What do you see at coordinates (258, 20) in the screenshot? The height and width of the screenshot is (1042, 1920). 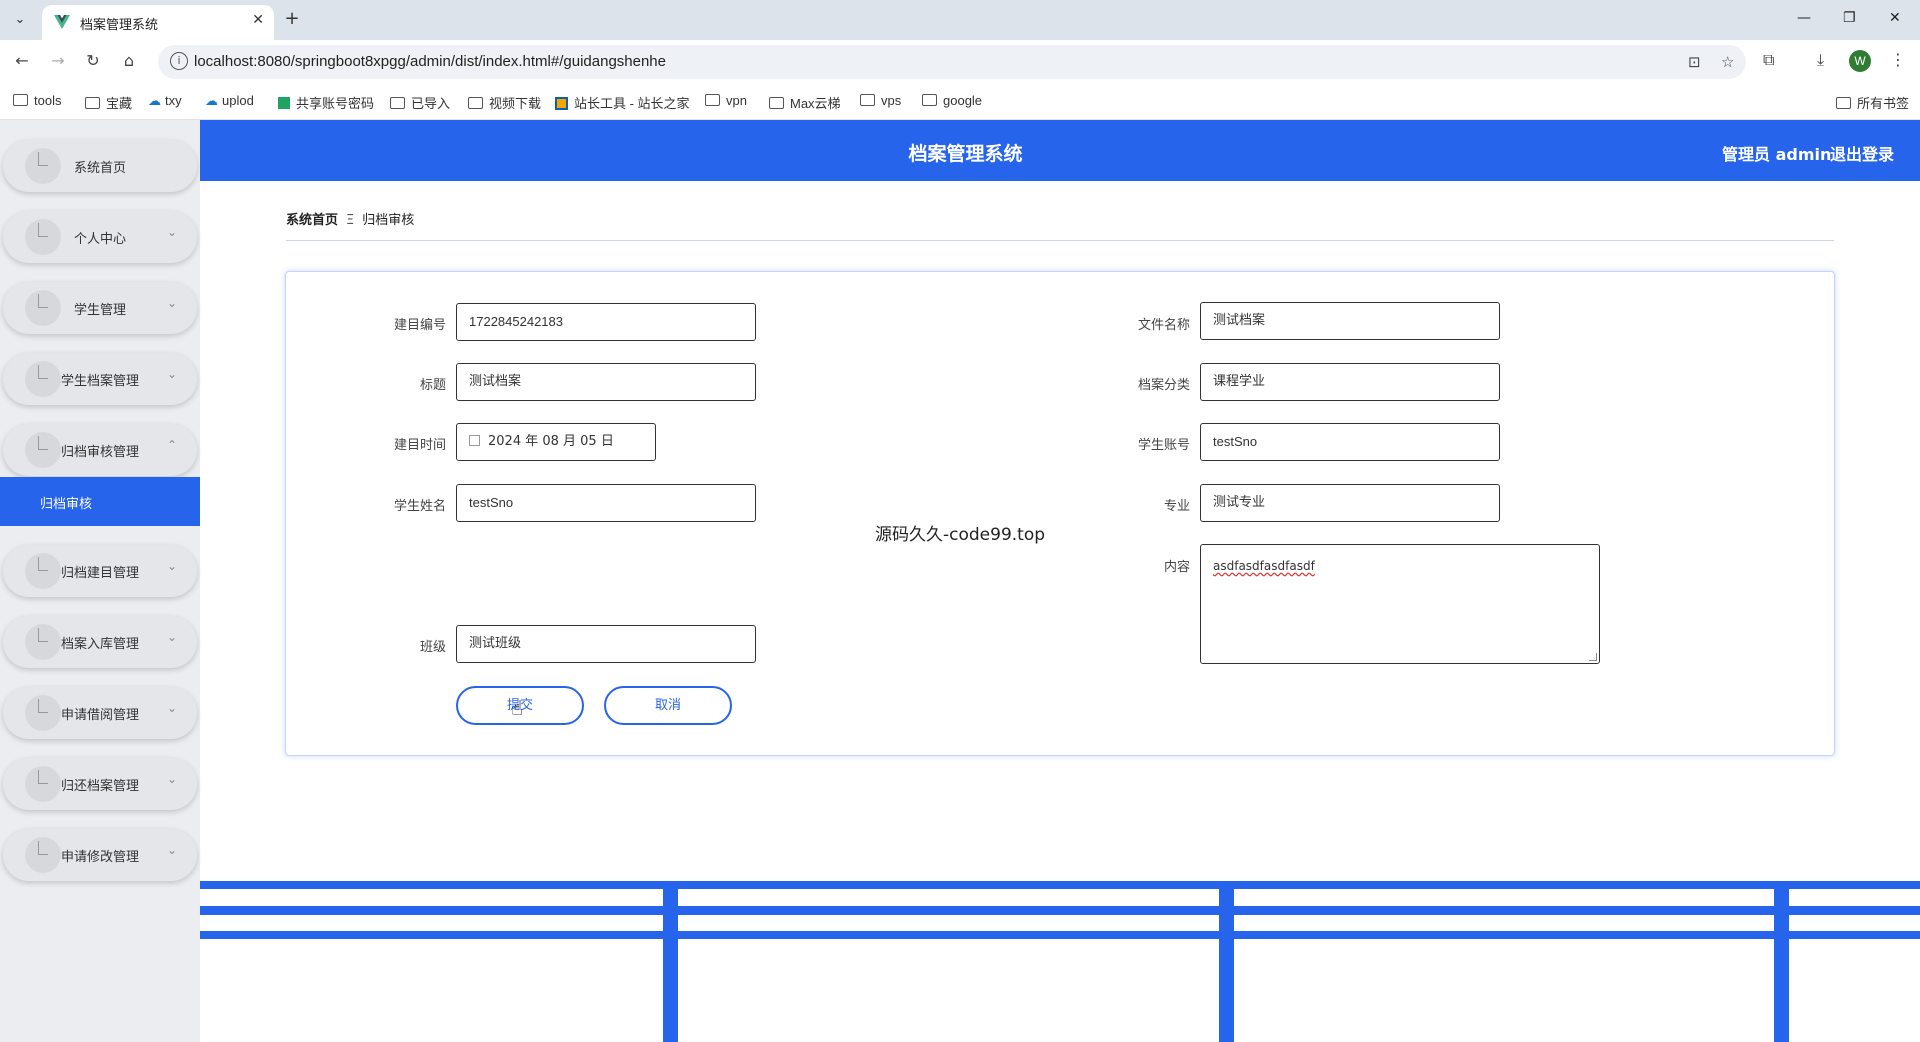 I see `tab-close-icon: ✕` at bounding box center [258, 20].